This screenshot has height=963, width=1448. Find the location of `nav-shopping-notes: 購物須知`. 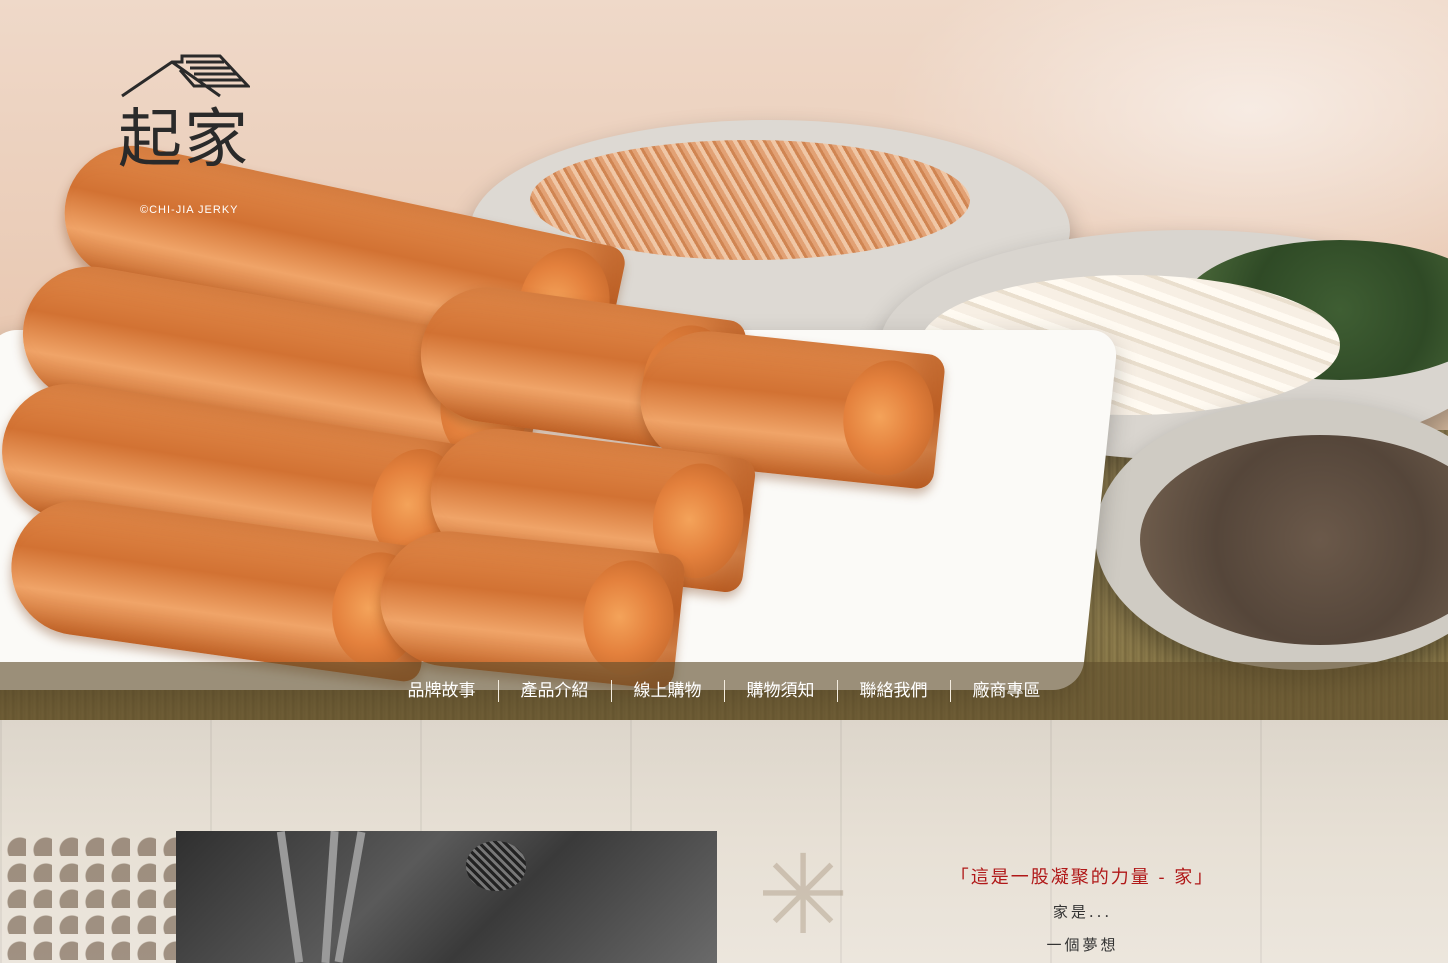

nav-shopping-notes: 購物須知 is located at coordinates (780, 691).